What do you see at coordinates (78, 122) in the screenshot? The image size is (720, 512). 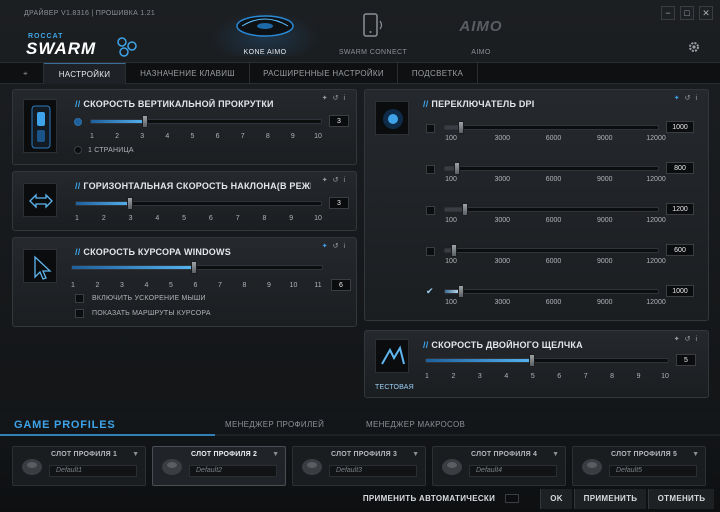 I see `scroll-lines-radio` at bounding box center [78, 122].